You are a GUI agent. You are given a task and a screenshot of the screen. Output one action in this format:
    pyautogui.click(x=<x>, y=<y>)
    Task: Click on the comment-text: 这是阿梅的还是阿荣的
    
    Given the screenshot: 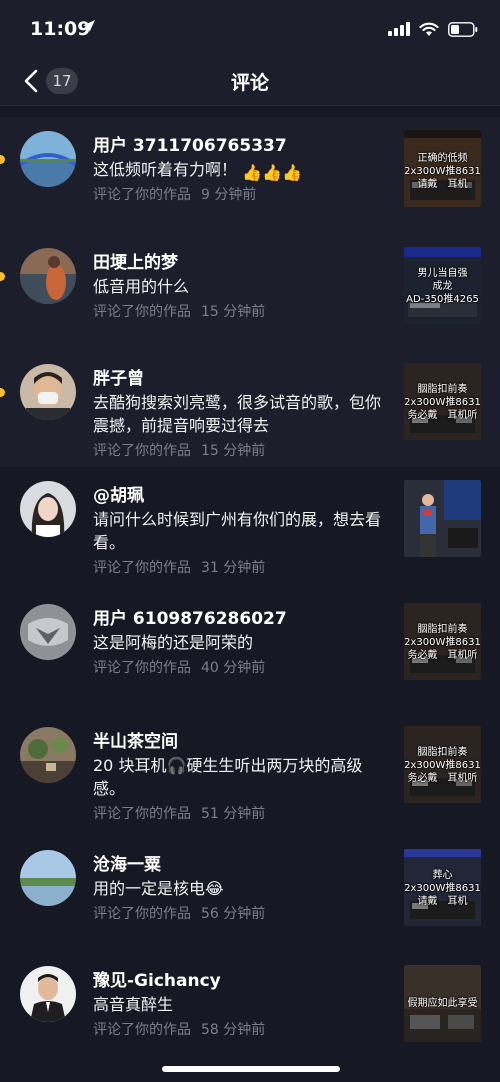 What is the action you would take?
    pyautogui.click(x=173, y=642)
    